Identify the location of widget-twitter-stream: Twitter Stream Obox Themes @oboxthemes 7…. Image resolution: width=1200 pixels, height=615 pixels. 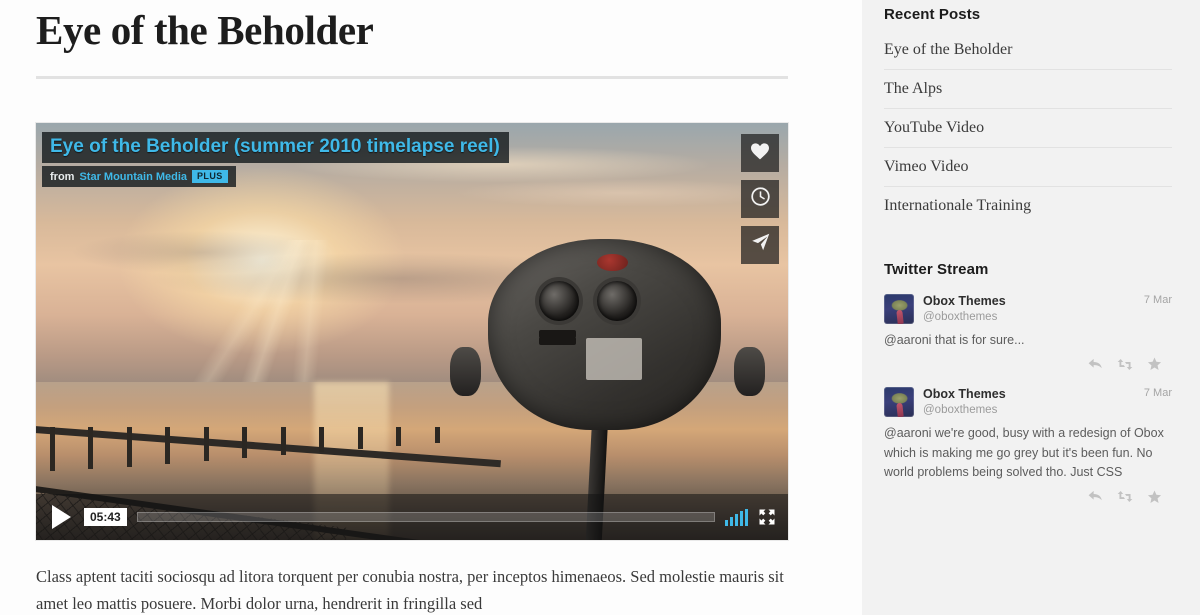
(1028, 382).